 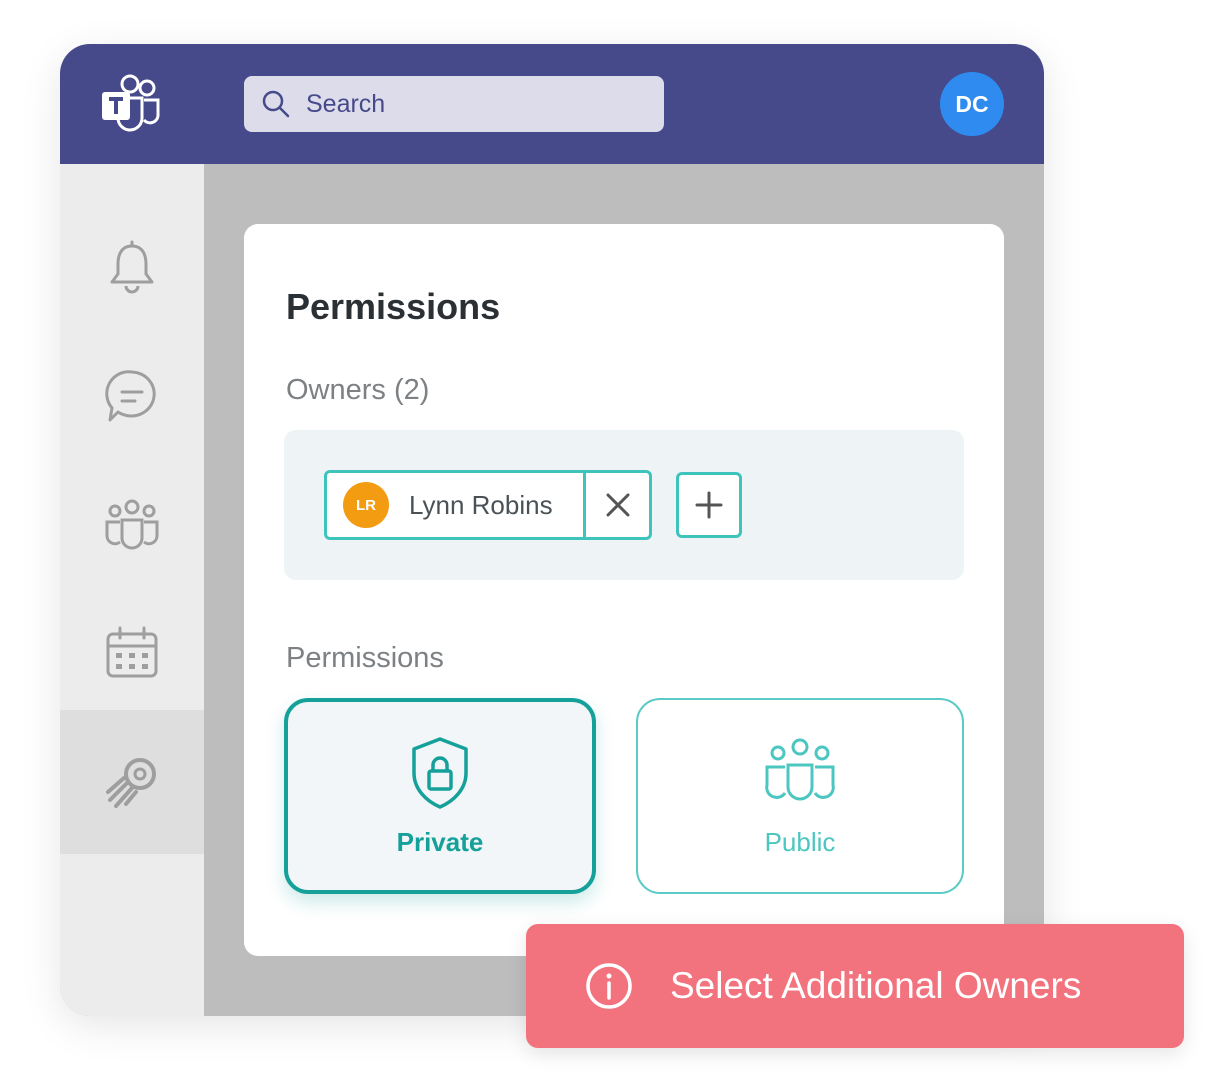 I want to click on owners-label: Owners (2), so click(x=358, y=390).